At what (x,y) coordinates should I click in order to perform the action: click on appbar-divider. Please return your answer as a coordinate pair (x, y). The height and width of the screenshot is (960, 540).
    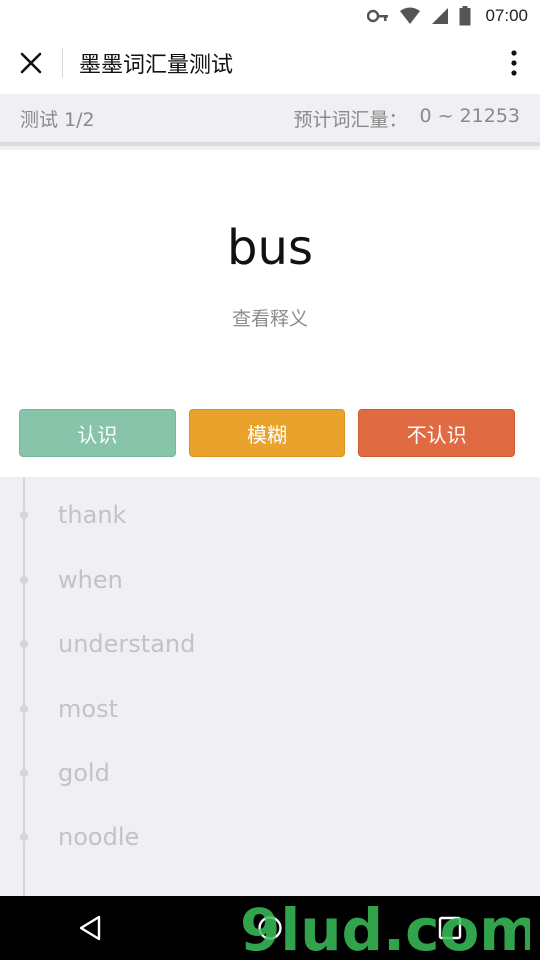
    Looking at the image, I should click on (62, 63).